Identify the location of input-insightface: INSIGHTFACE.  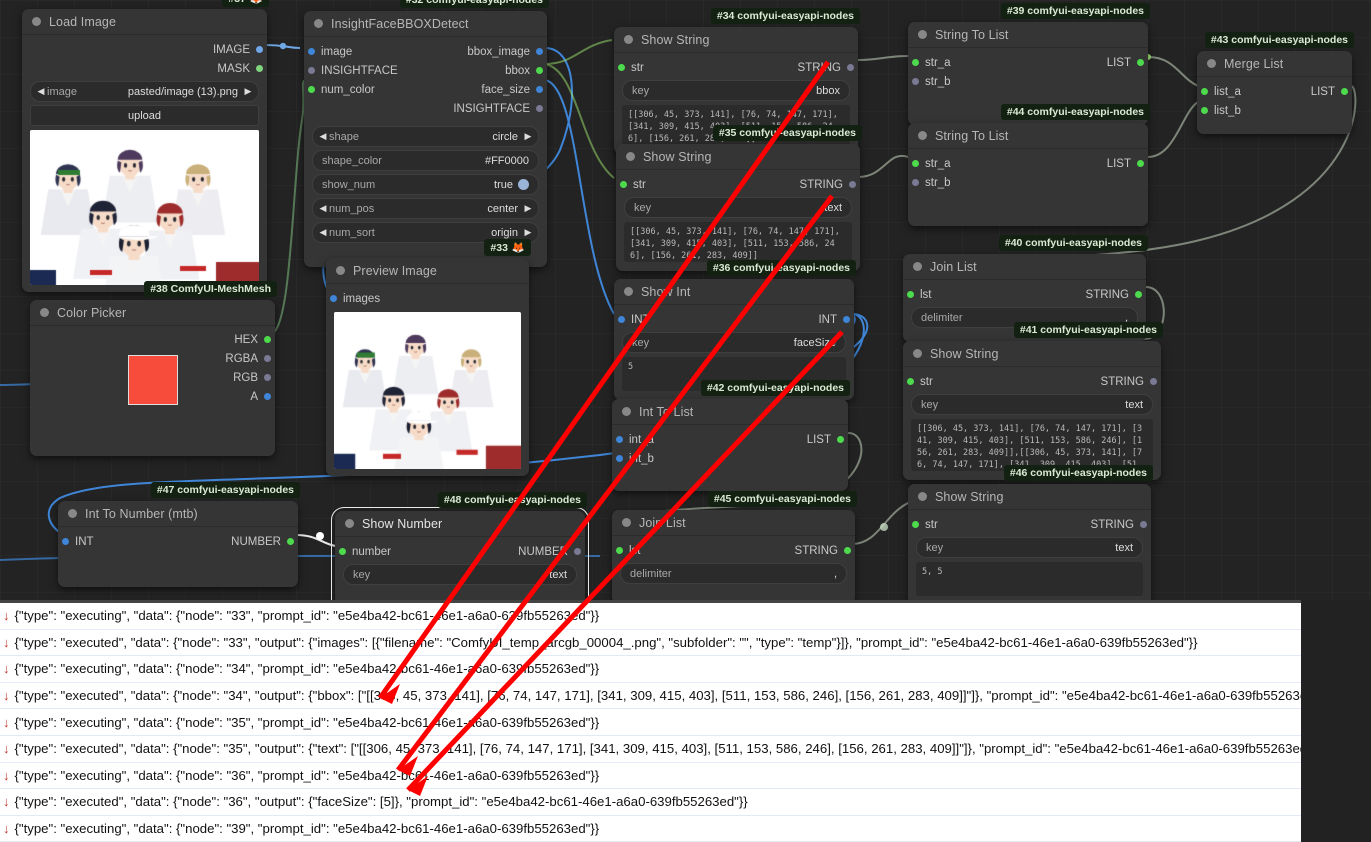
(365, 70).